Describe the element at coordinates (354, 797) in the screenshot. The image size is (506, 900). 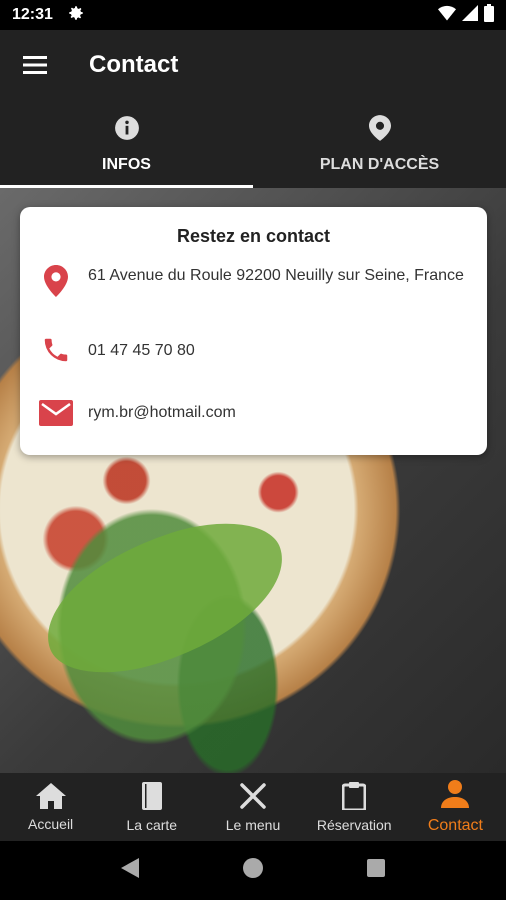
I see `clipboard-icon` at that location.